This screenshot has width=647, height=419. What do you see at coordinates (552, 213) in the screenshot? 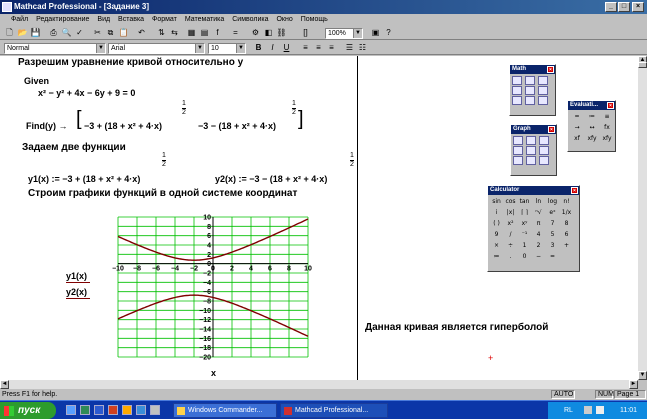
I see `calculator-key-button: eˣ` at bounding box center [552, 213].